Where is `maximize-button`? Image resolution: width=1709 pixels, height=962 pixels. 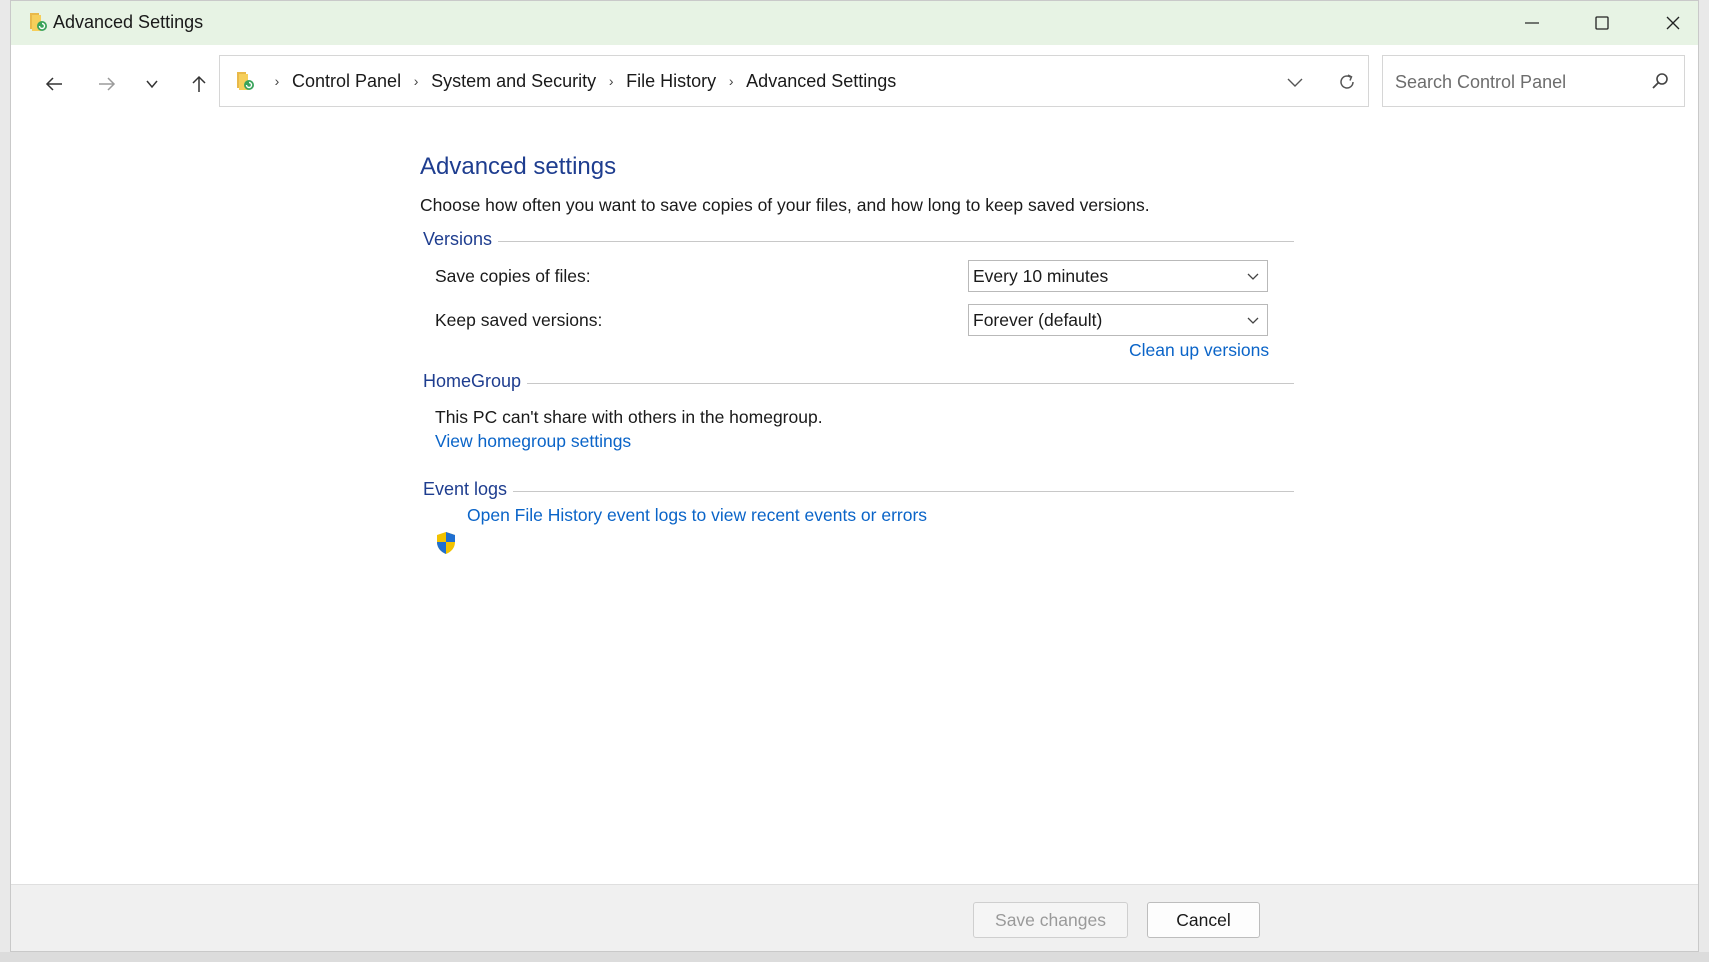
maximize-button is located at coordinates (1602, 23).